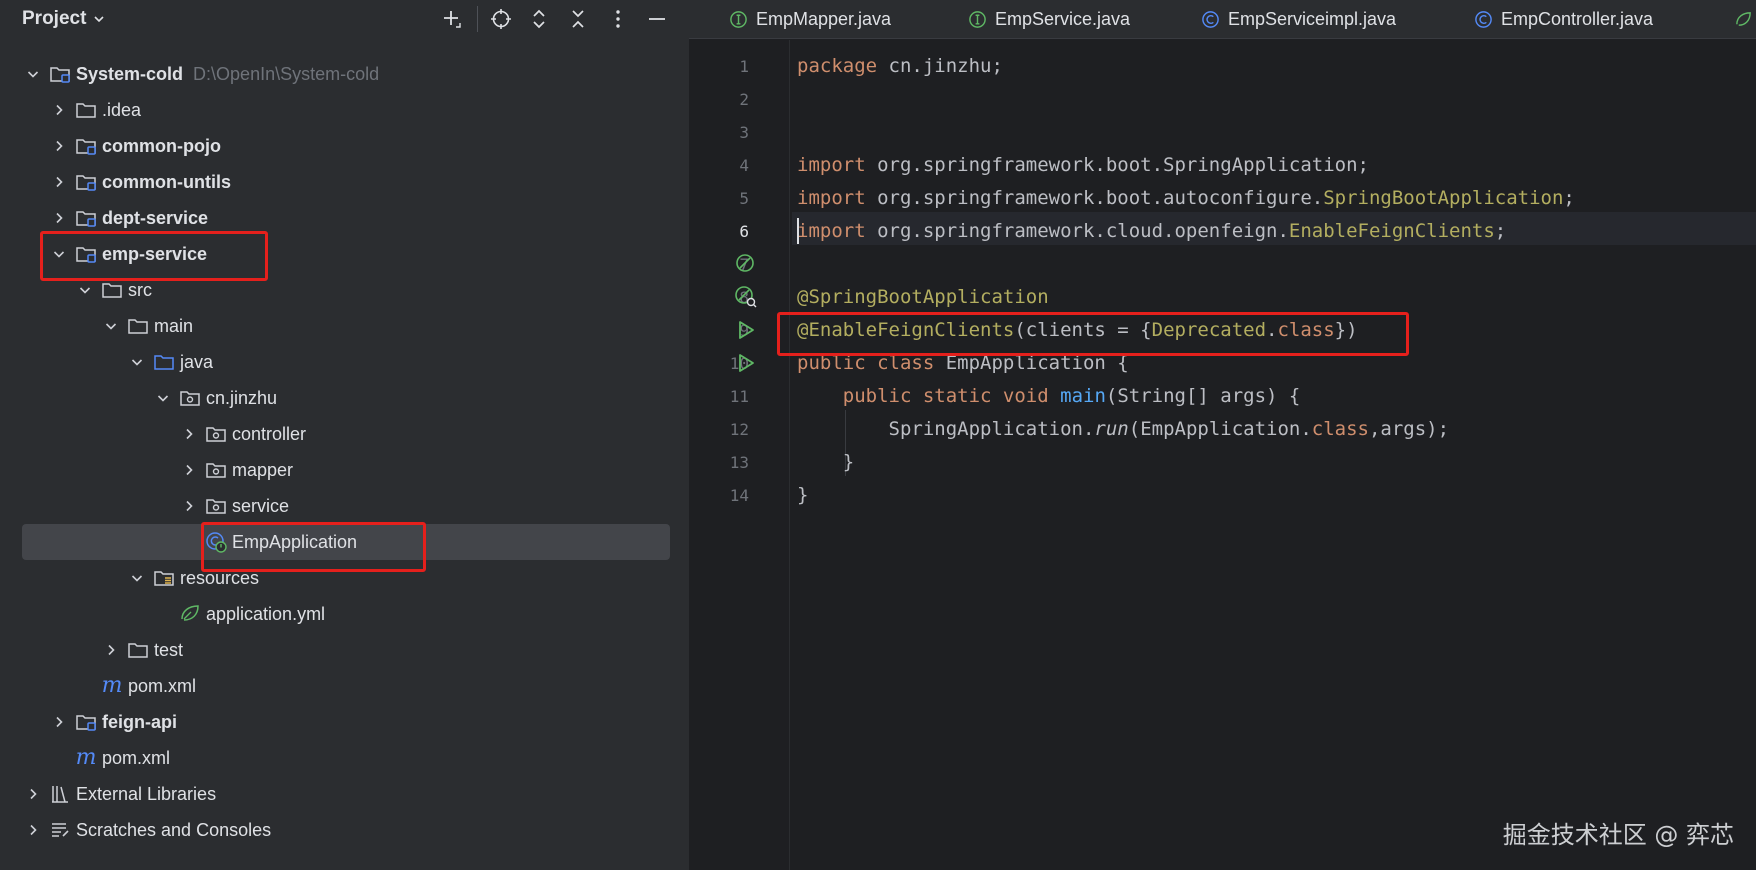 This screenshot has width=1756, height=870. I want to click on spring-bean-search-icon, so click(746, 297).